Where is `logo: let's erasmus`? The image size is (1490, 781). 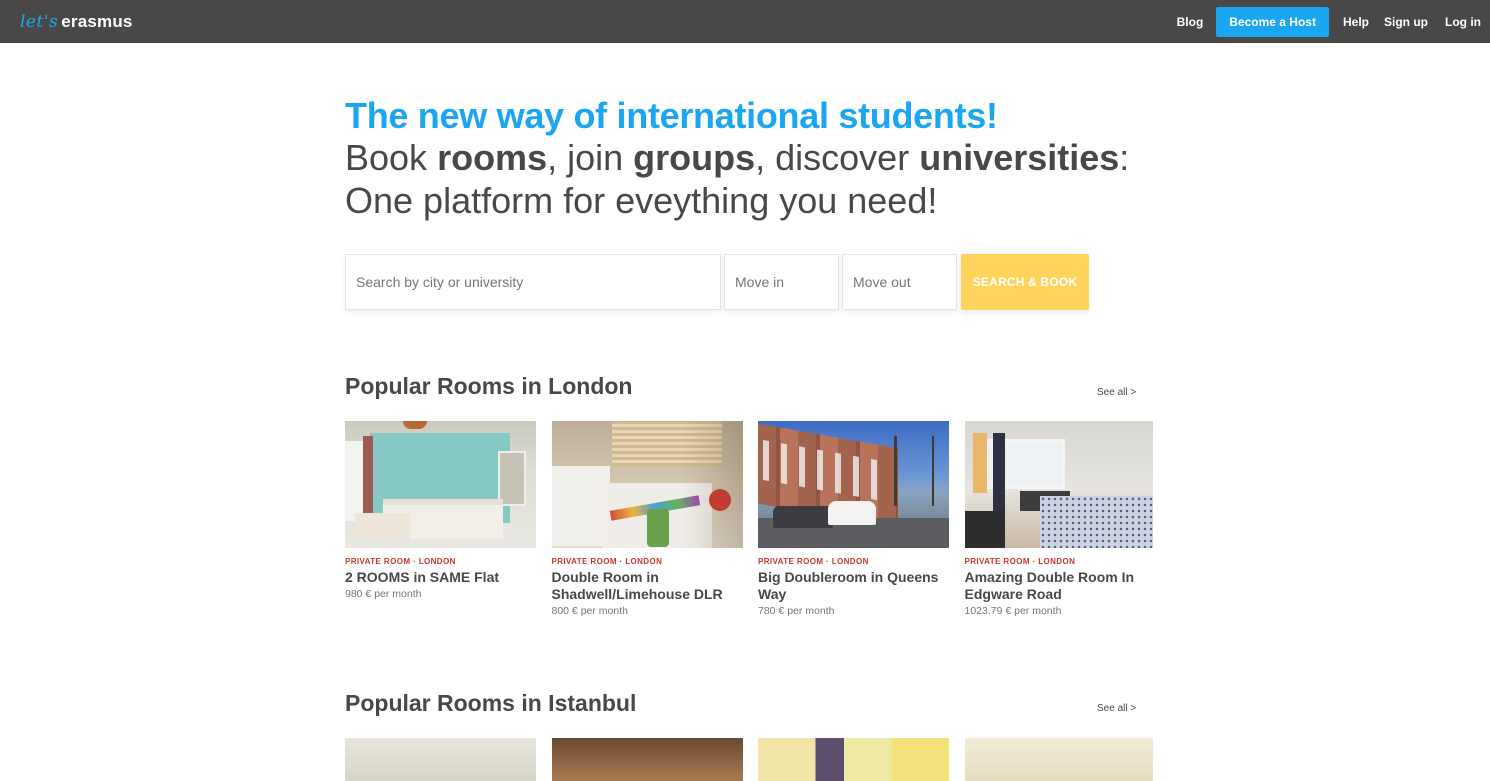 logo: let's erasmus is located at coordinates (76, 24).